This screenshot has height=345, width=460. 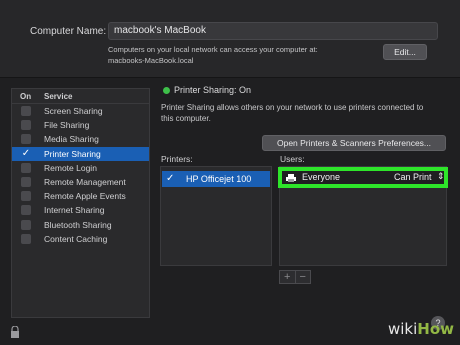 What do you see at coordinates (186, 118) in the screenshot?
I see `description-line: this computer.` at bounding box center [186, 118].